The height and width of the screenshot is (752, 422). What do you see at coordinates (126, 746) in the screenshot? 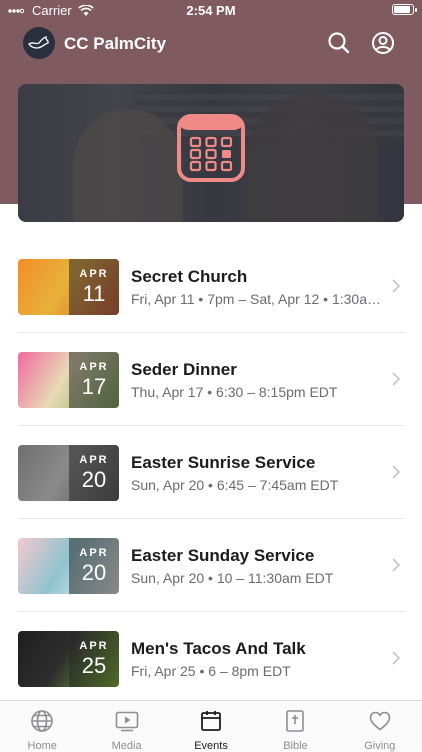
I see `tab-label: Media` at bounding box center [126, 746].